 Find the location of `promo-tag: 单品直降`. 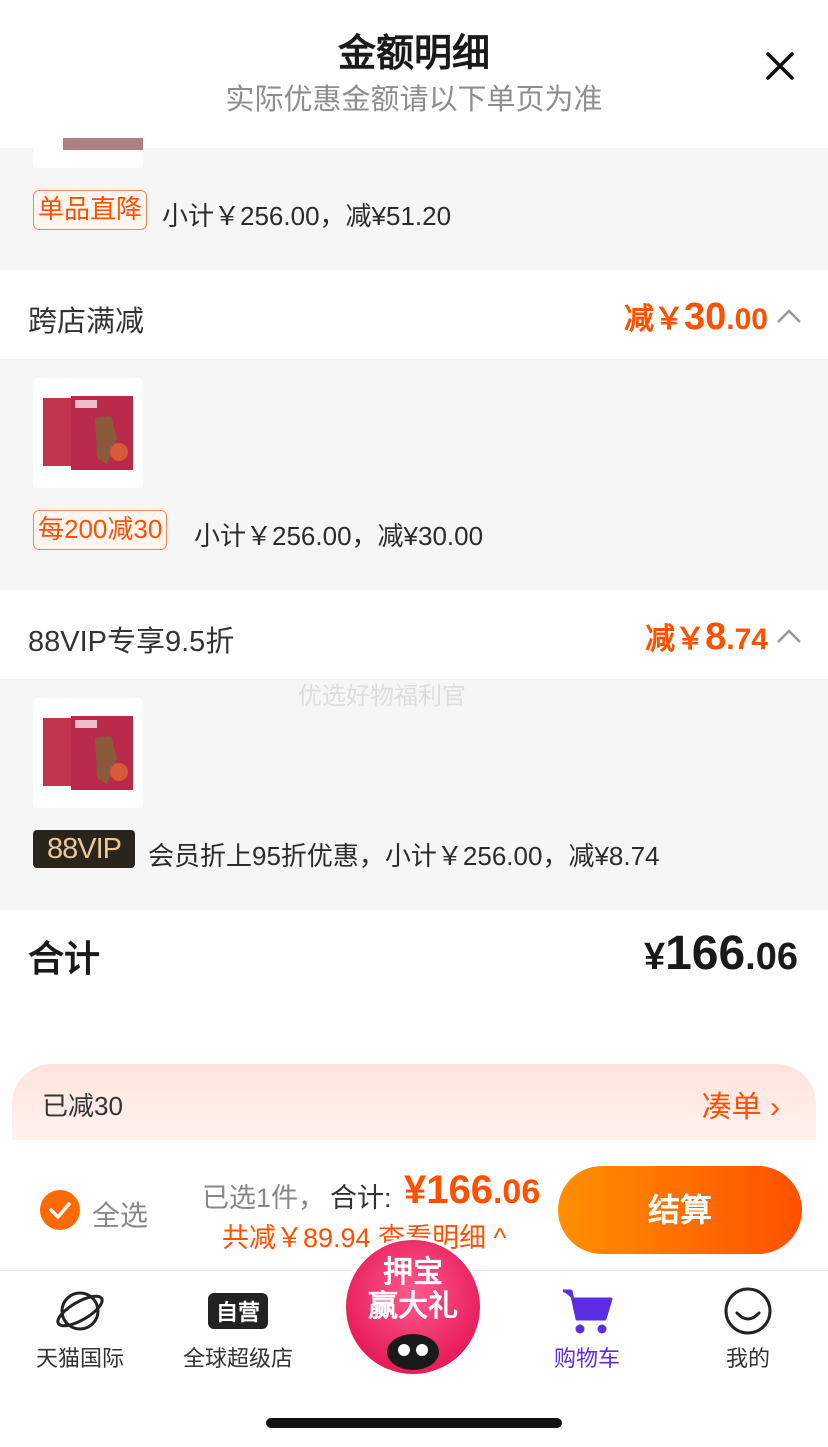

promo-tag: 单品直降 is located at coordinates (90, 210).